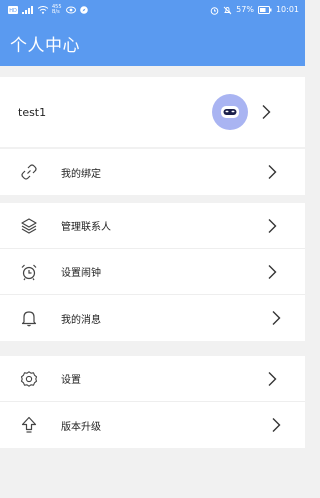 The height and width of the screenshot is (498, 320). Describe the element at coordinates (81, 273) in the screenshot. I see `menu-item-label: 设置闹钟` at that location.